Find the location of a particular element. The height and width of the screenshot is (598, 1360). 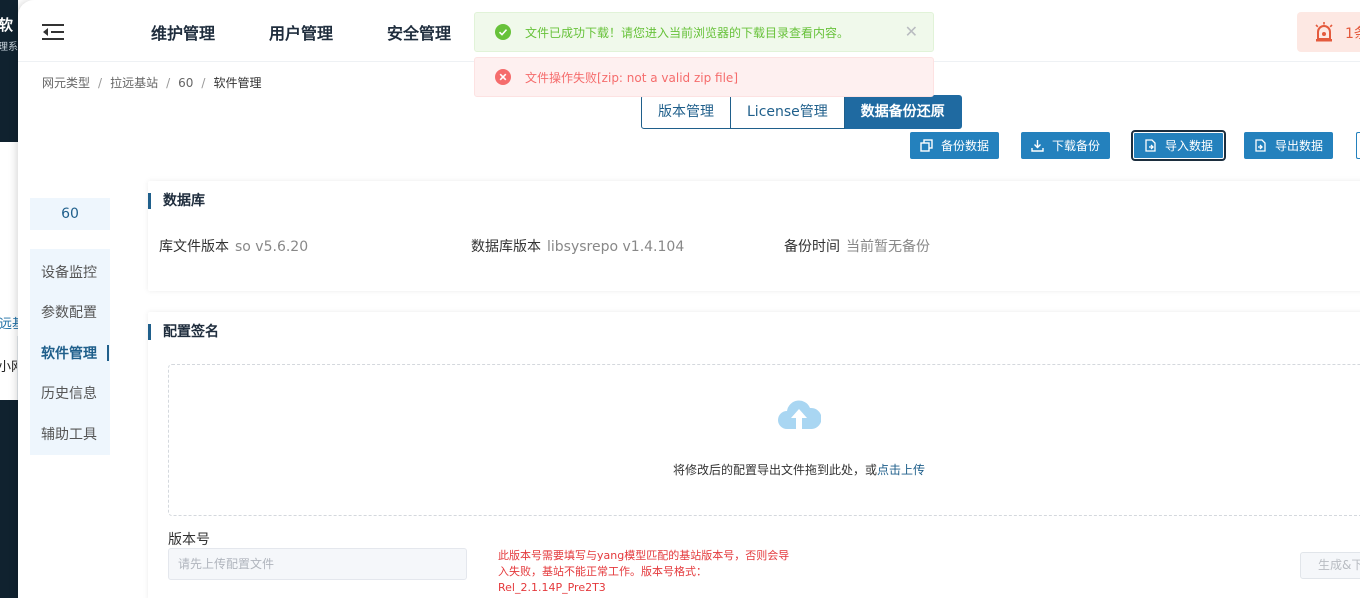

backup-time-value: 当前暂无备份 is located at coordinates (888, 247).